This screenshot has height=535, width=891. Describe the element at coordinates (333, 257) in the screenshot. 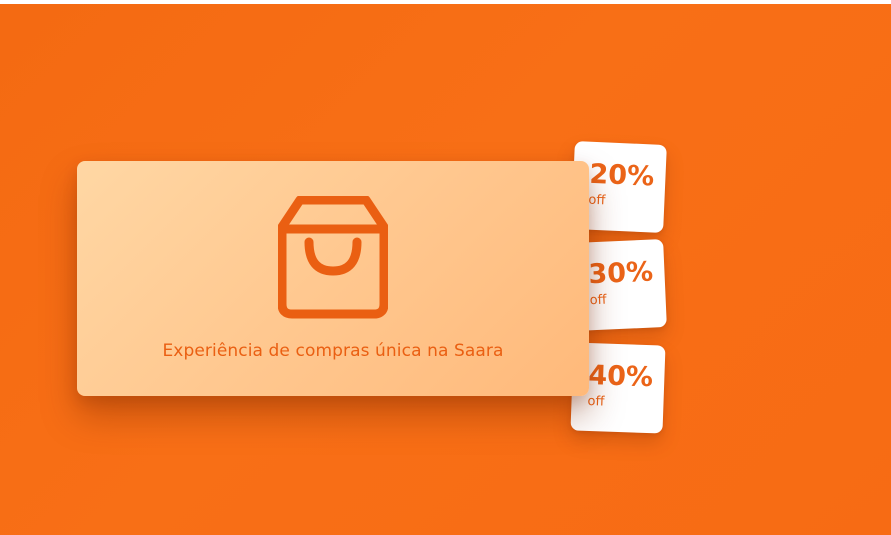

I see `shopping-bag-icon` at that location.